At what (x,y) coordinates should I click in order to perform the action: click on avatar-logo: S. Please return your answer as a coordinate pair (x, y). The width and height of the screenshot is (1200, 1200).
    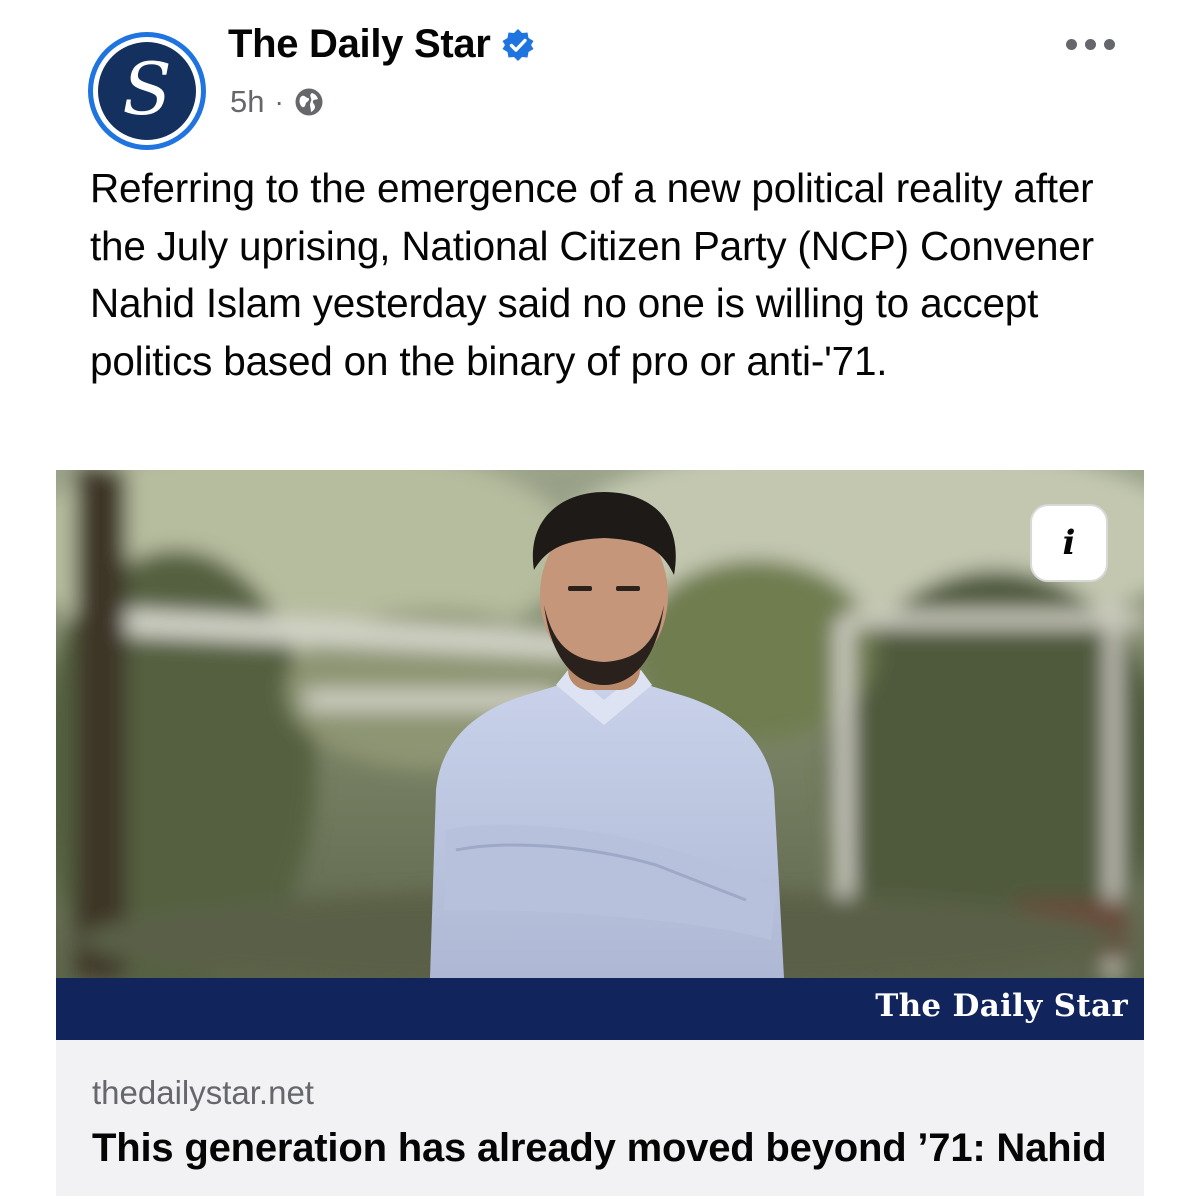
    Looking at the image, I should click on (147, 91).